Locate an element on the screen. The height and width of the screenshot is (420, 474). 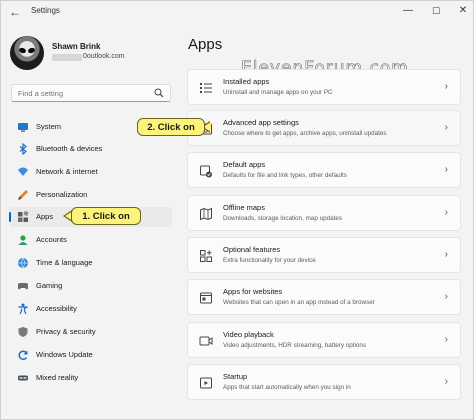
headset-icon is located at coordinates (23, 378).